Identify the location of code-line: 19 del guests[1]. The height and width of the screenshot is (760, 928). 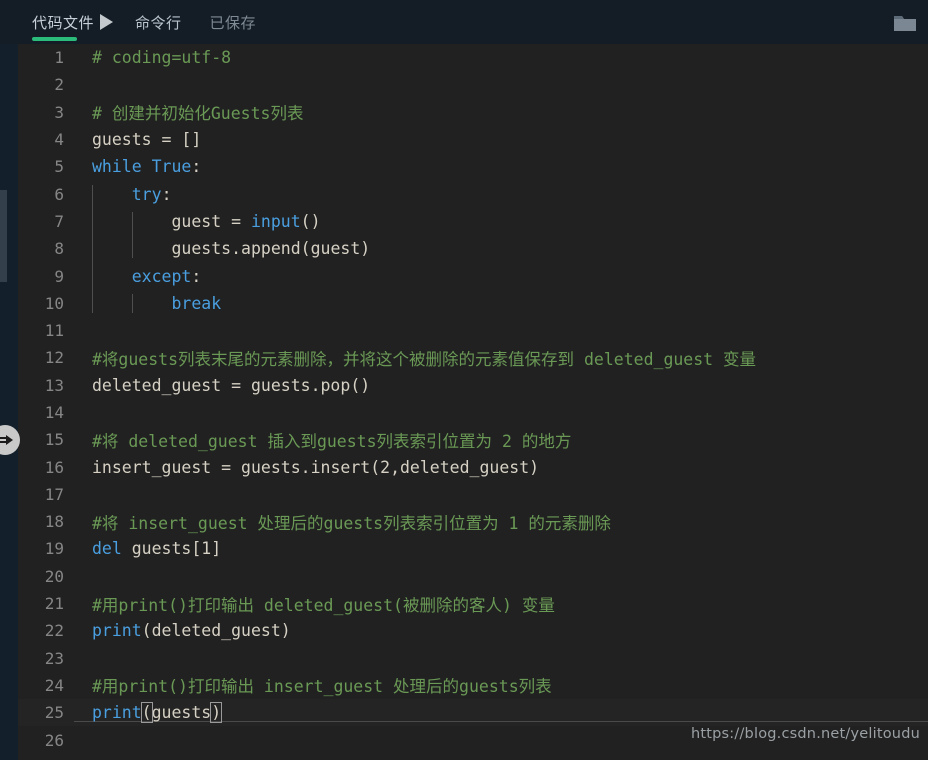
(473, 548).